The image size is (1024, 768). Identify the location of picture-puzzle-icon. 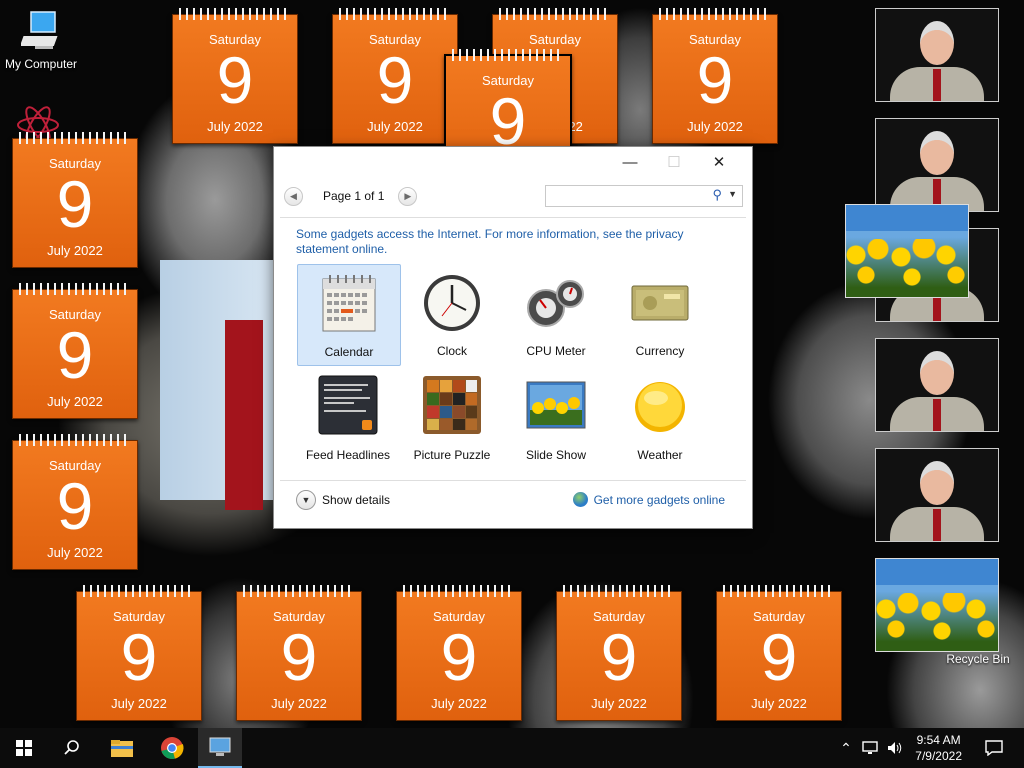
(452, 405).